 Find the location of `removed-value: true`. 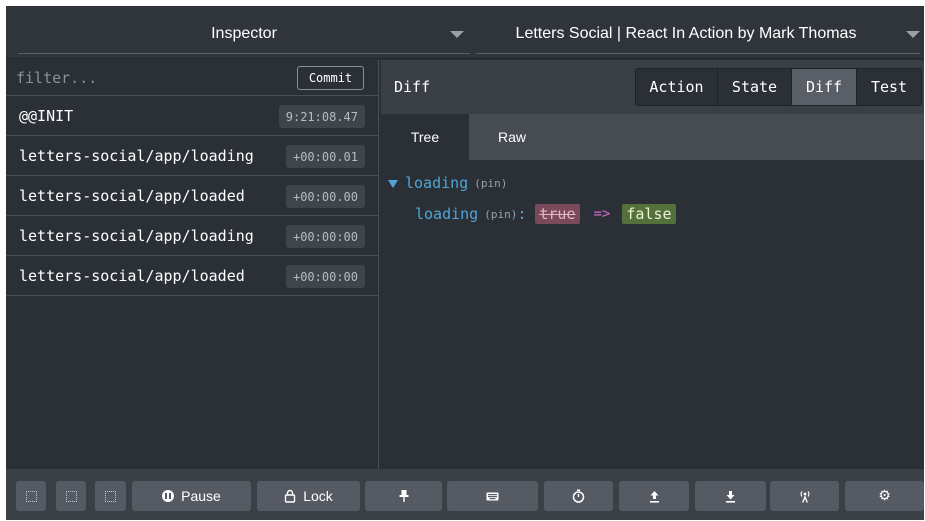

removed-value: true is located at coordinates (557, 214).